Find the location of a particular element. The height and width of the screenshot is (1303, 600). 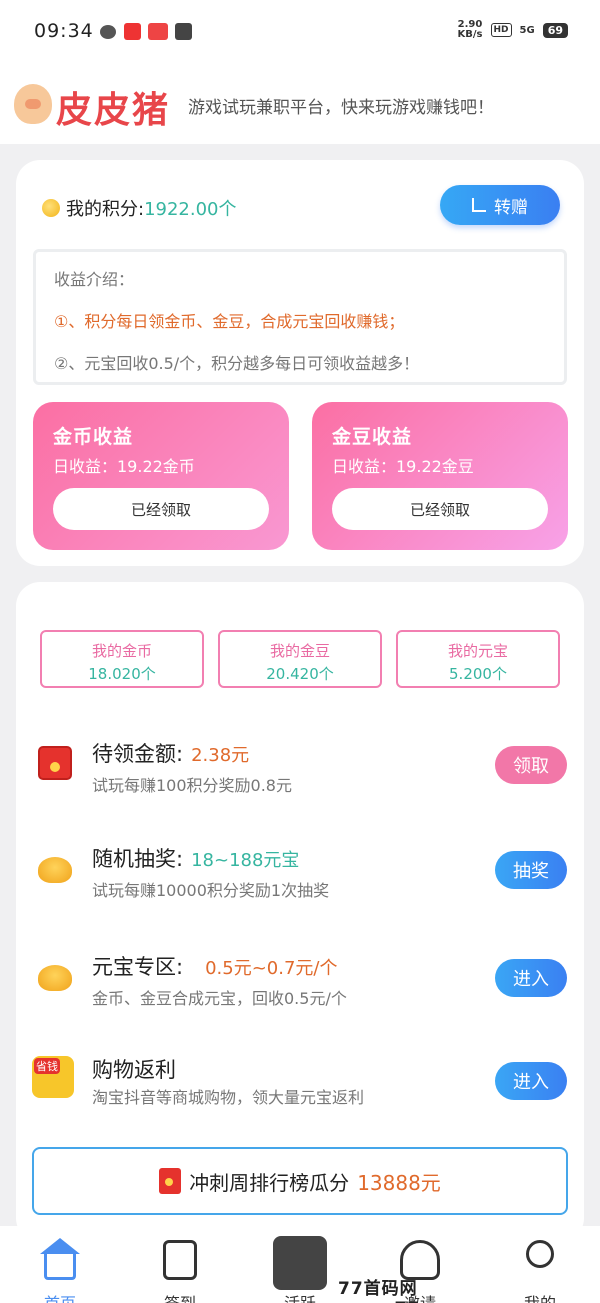

shopping-app-icon is located at coordinates (53, 1077).